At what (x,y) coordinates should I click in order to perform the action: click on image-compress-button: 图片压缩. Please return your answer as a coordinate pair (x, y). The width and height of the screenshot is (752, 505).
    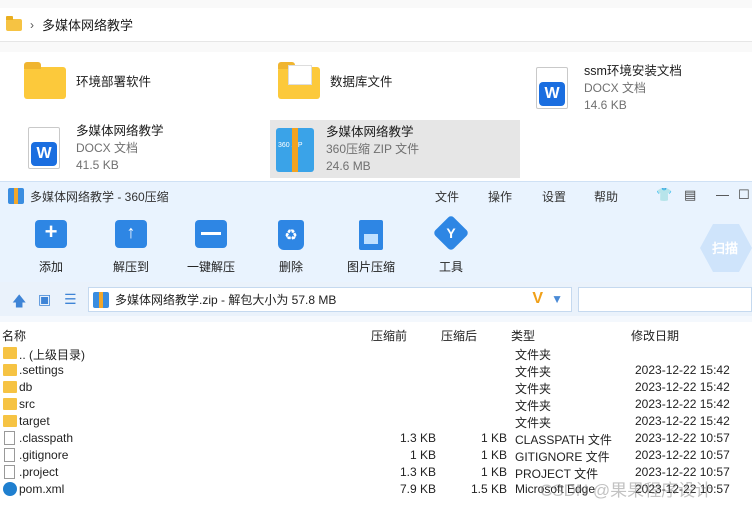
    Looking at the image, I should click on (371, 247).